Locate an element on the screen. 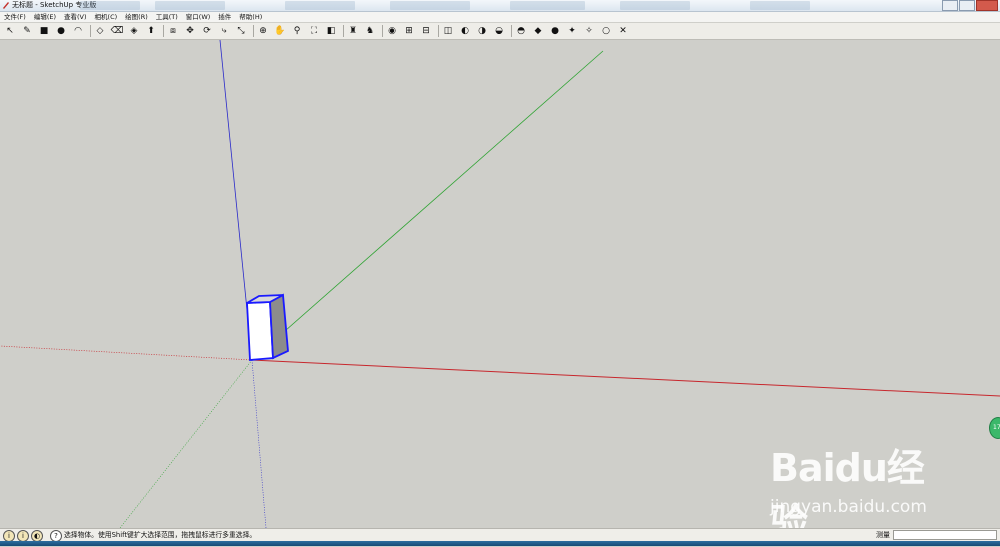  arc-icon: ◠ is located at coordinates (78, 31).